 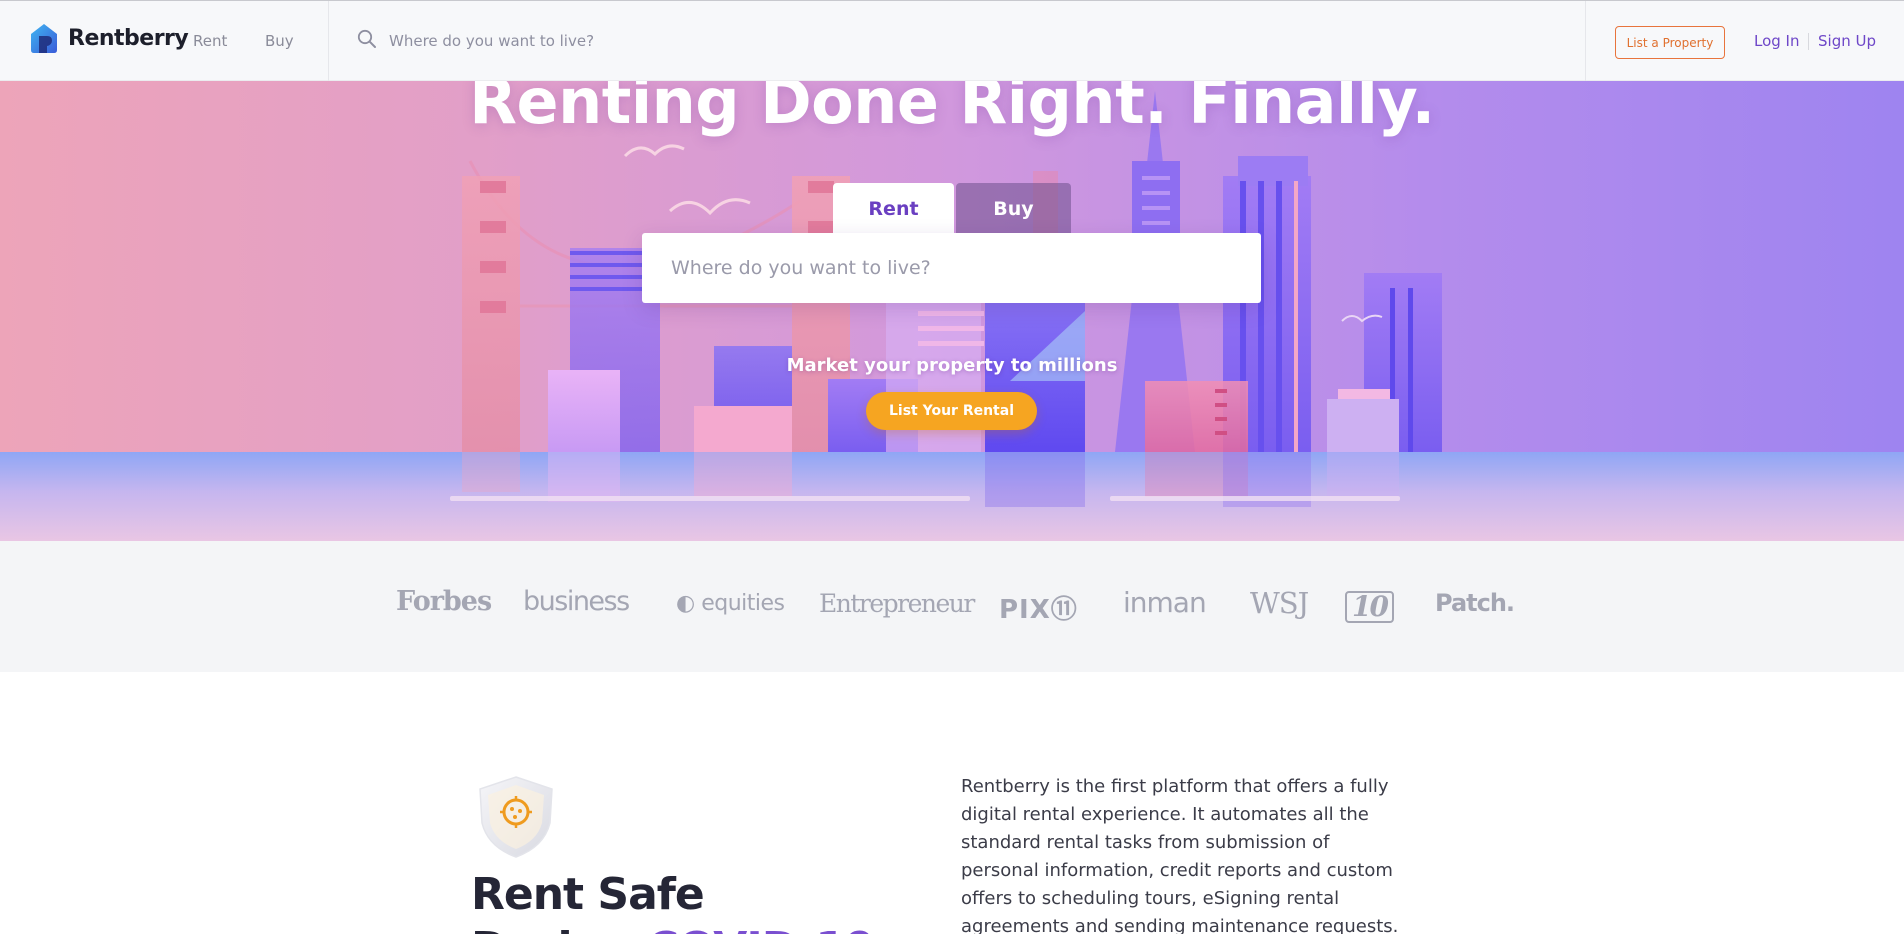 I want to click on press-logo: Patch., so click(x=1475, y=603).